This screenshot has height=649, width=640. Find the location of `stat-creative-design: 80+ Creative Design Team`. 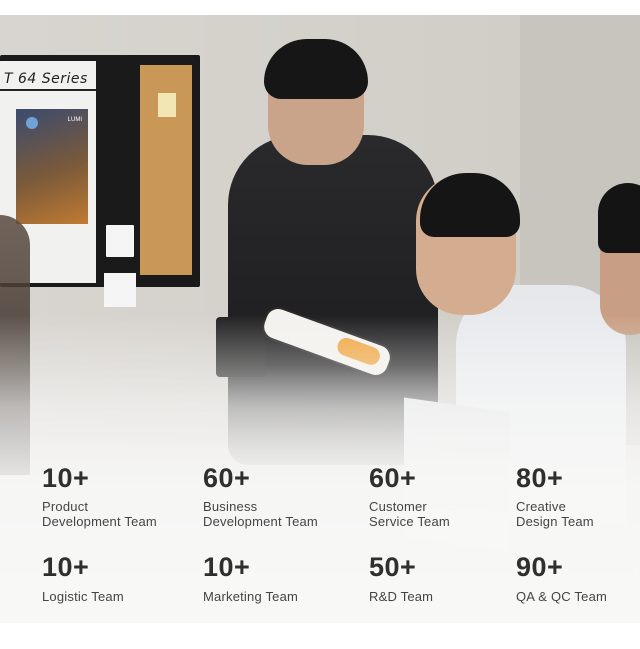

stat-creative-design: 80+ Creative Design Team is located at coordinates (555, 496).